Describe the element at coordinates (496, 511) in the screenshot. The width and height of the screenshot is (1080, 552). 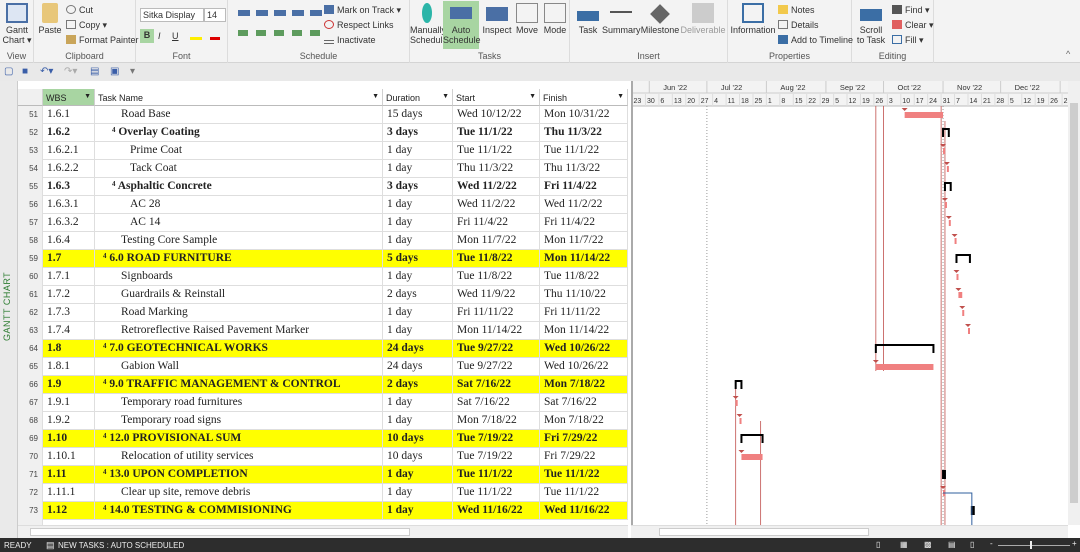
I see `start-cell: Wed 11/16/22` at that location.